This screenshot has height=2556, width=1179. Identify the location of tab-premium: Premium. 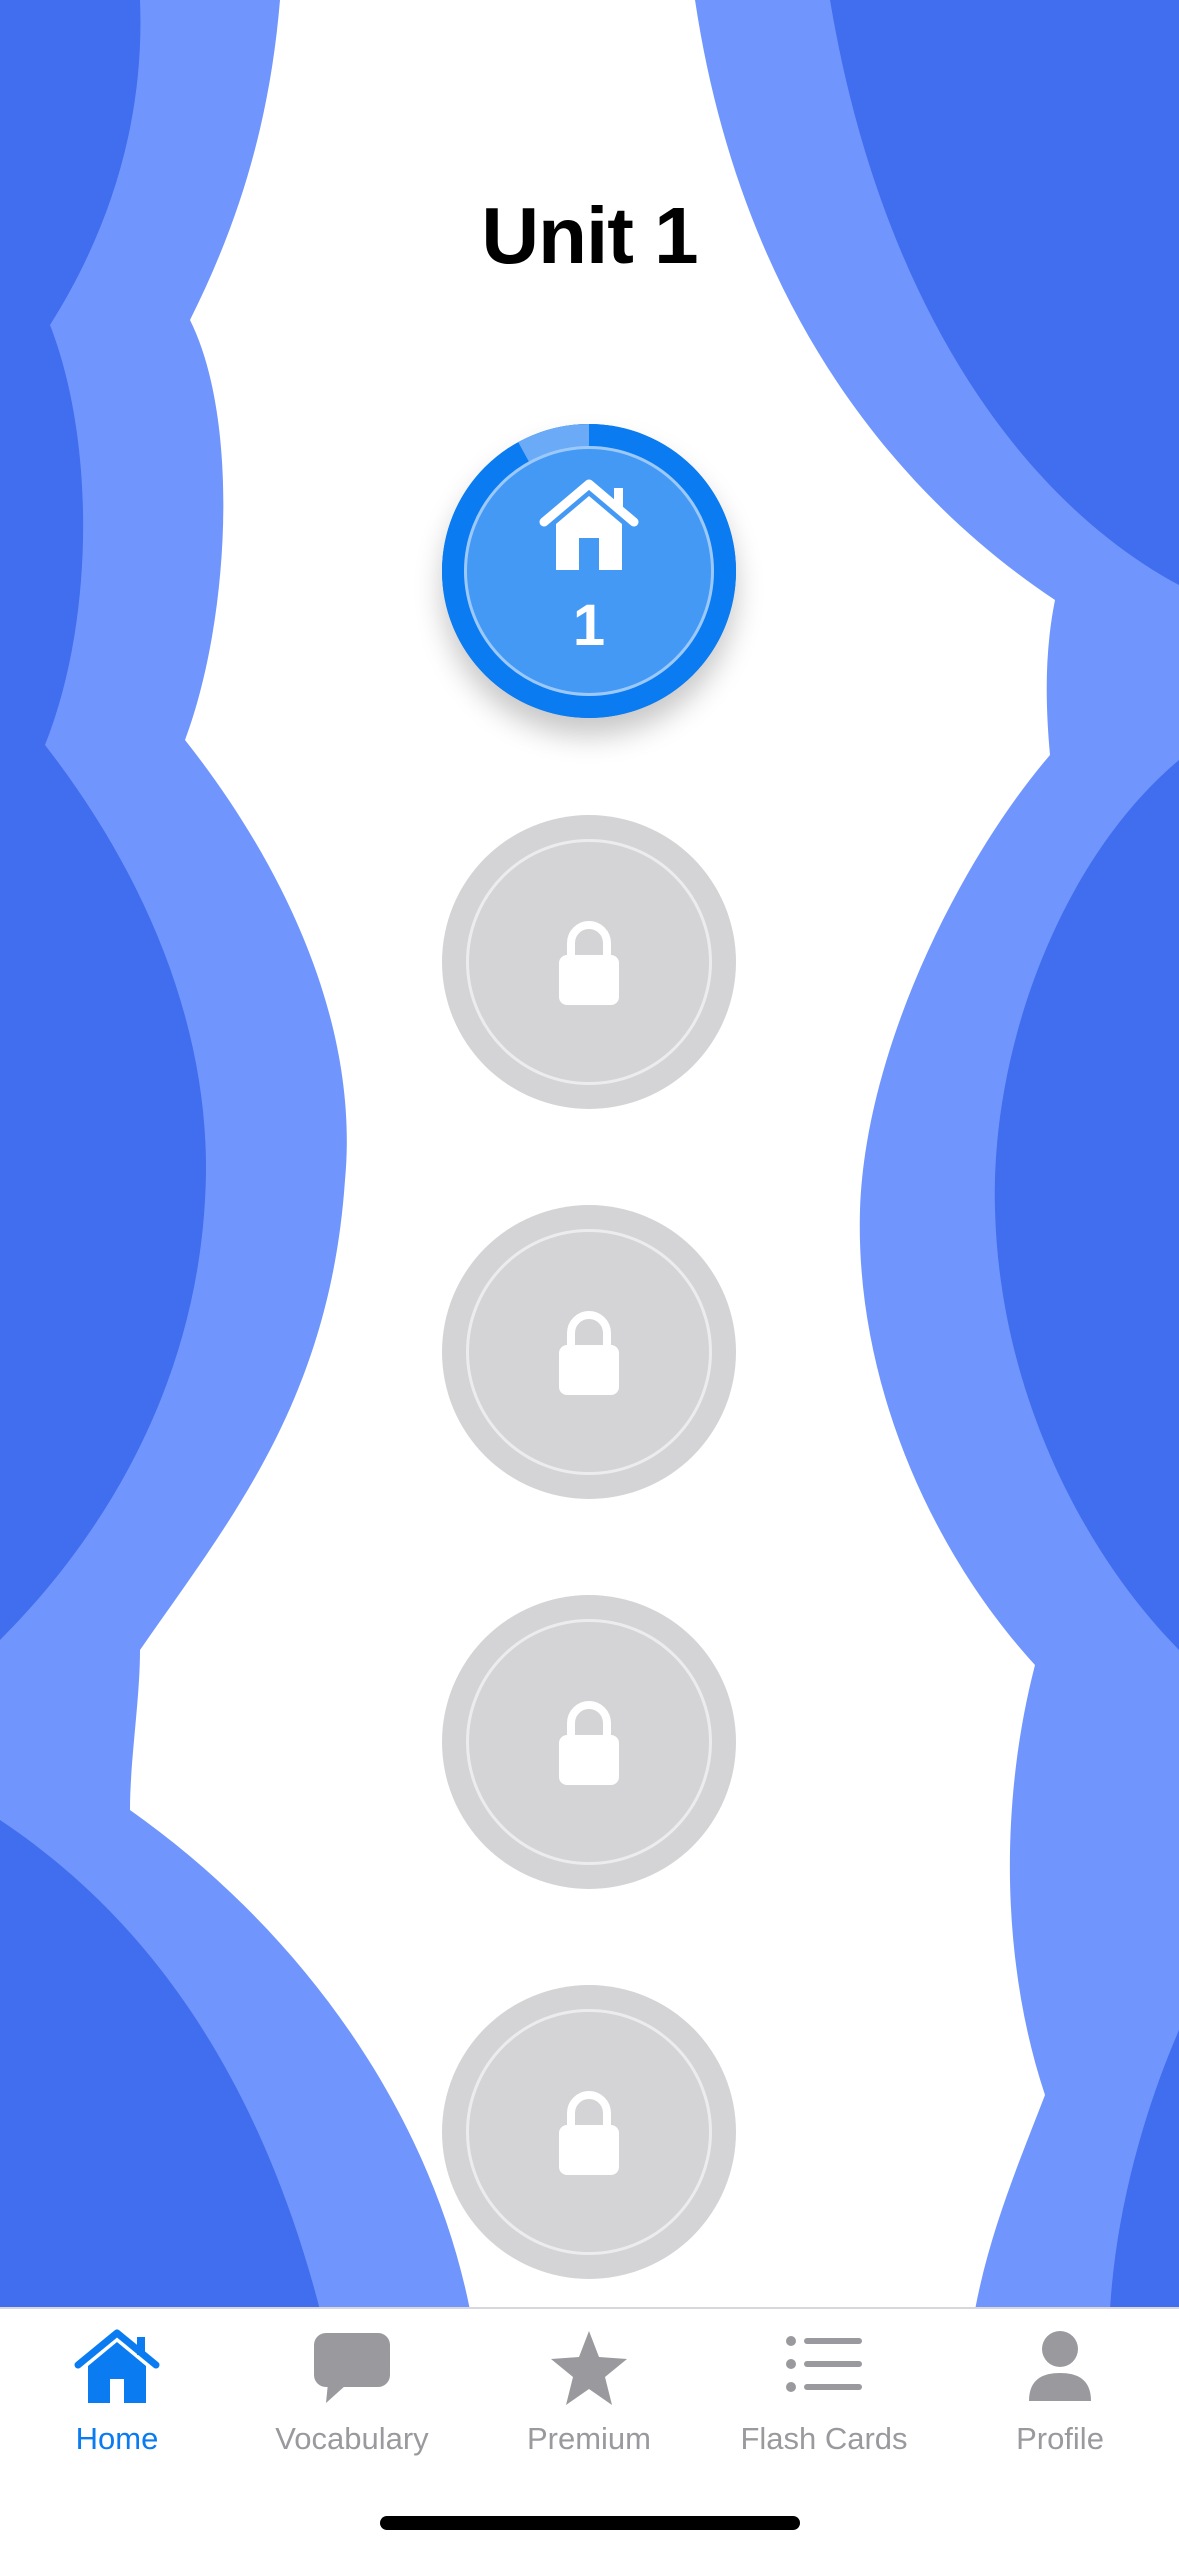
(589, 2389).